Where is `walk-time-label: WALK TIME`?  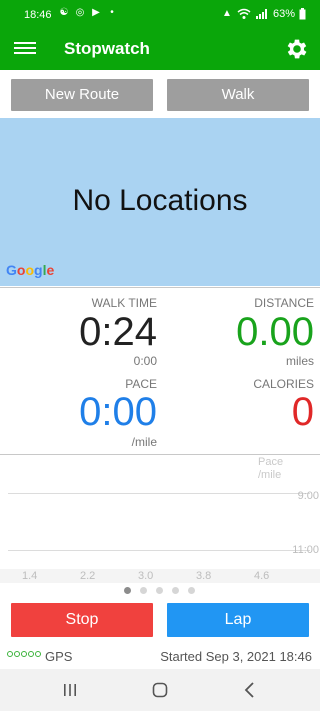 walk-time-label: WALK TIME is located at coordinates (124, 303).